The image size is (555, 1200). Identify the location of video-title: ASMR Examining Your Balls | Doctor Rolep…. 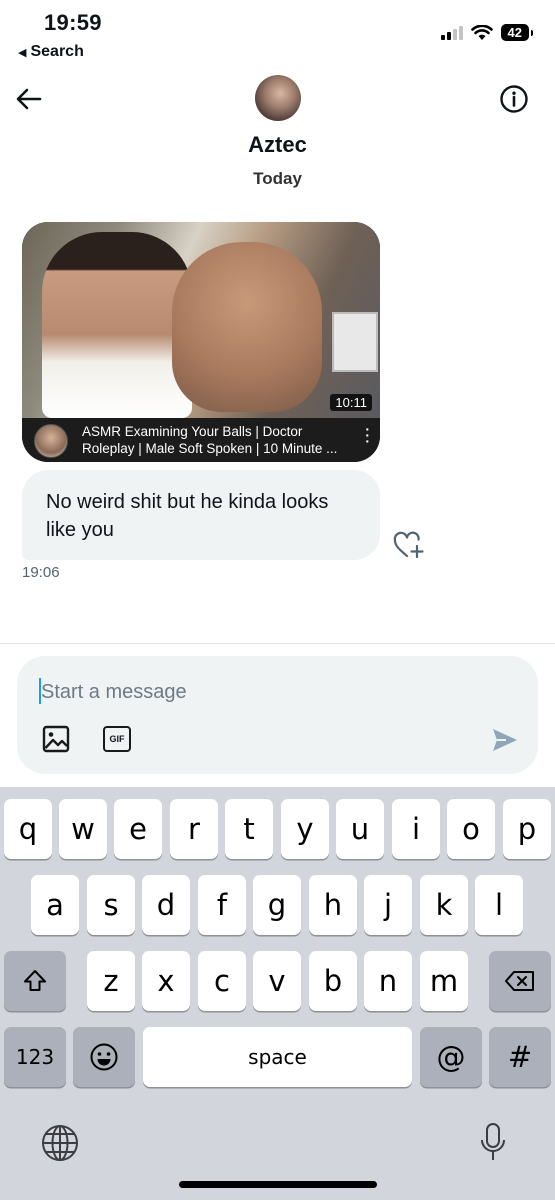
(210, 440).